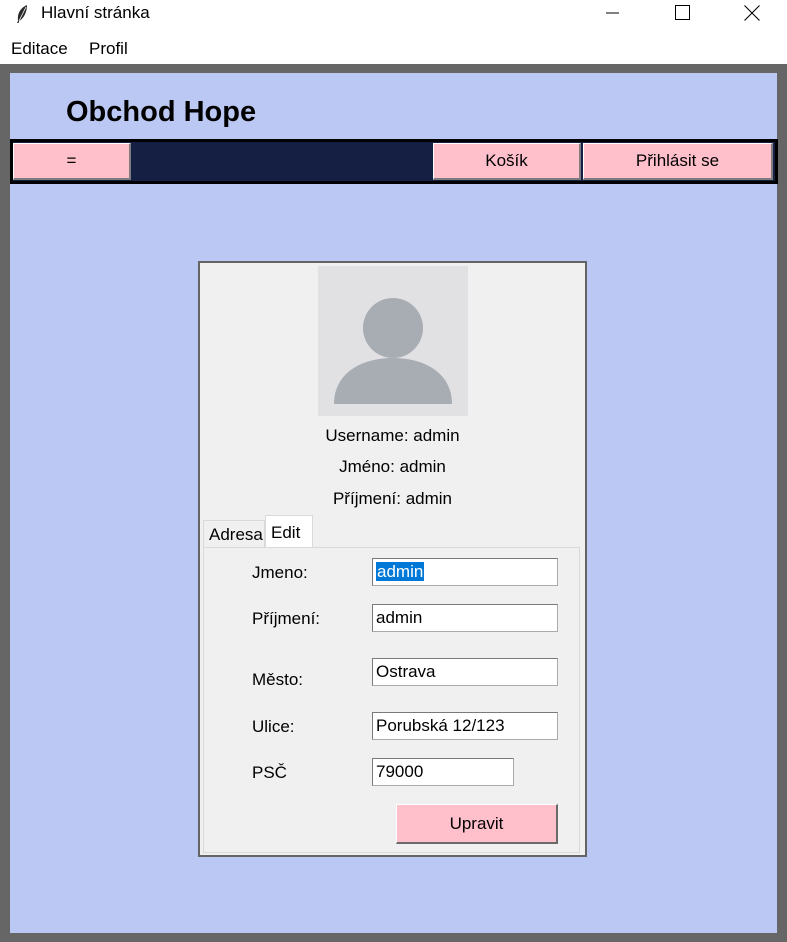  I want to click on city-input: Ostrava, so click(465, 672).